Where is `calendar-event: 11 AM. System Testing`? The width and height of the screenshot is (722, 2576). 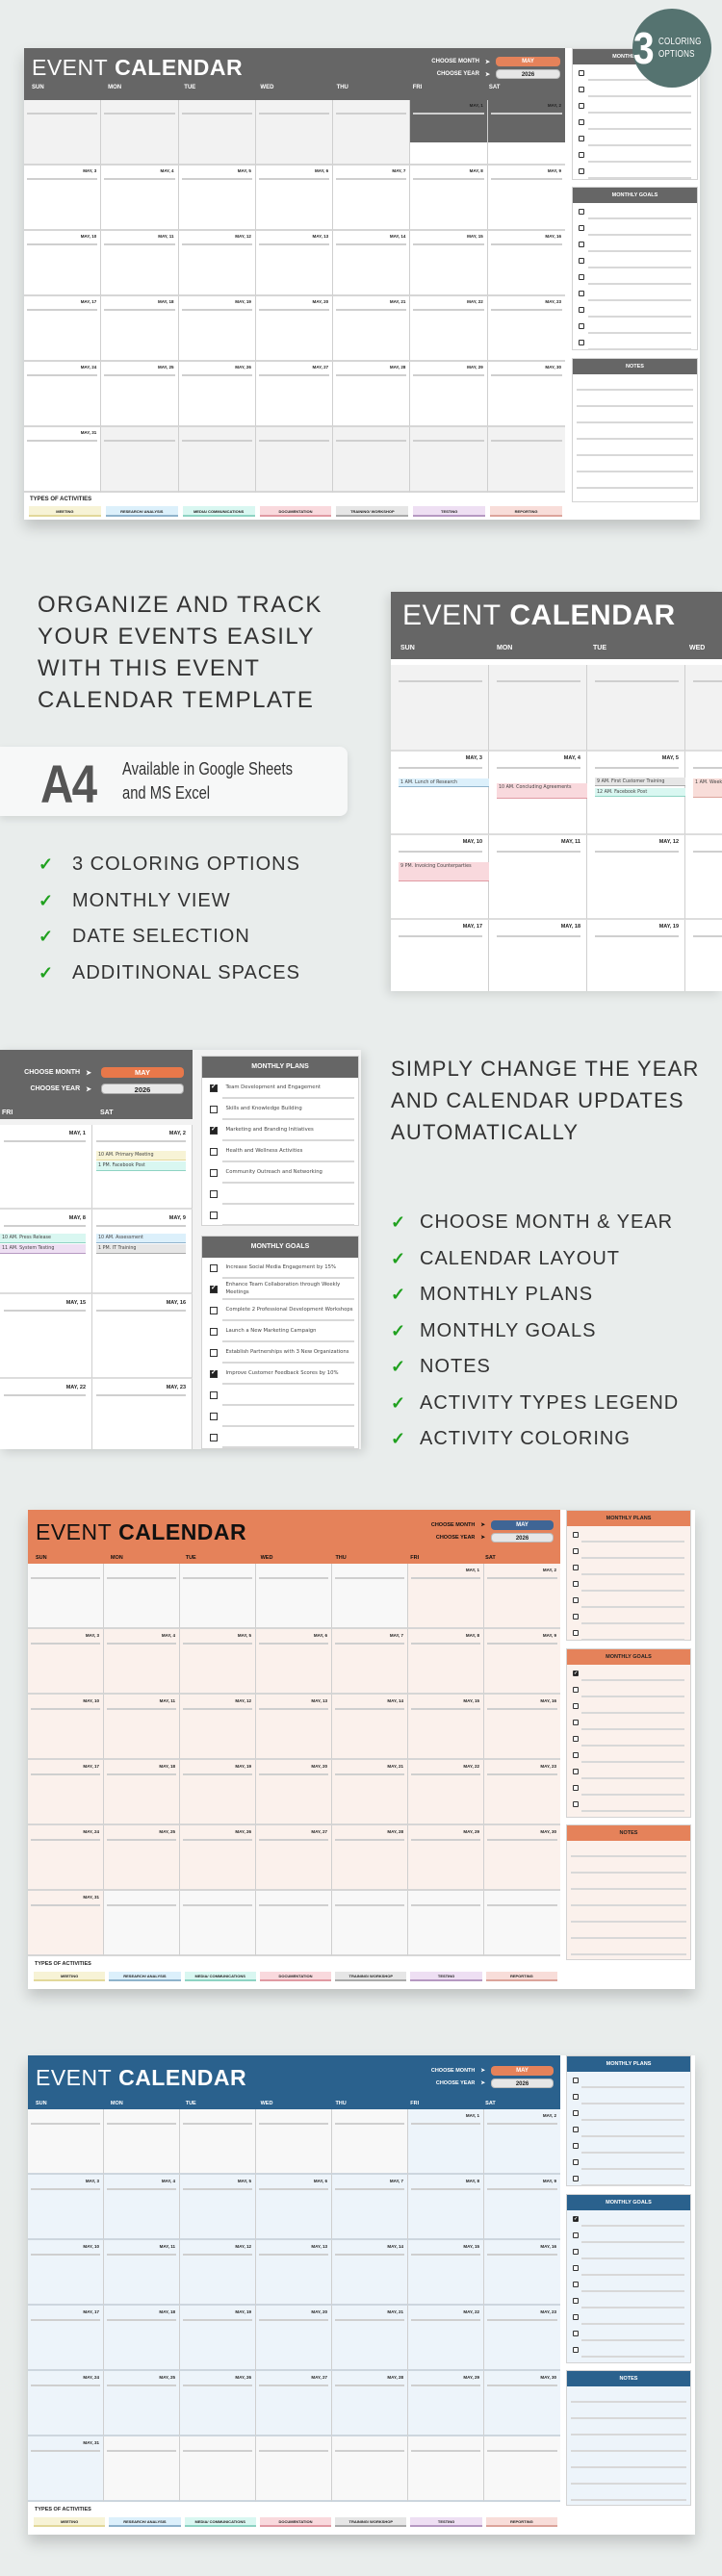 calendar-event: 11 AM. System Testing is located at coordinates (43, 1249).